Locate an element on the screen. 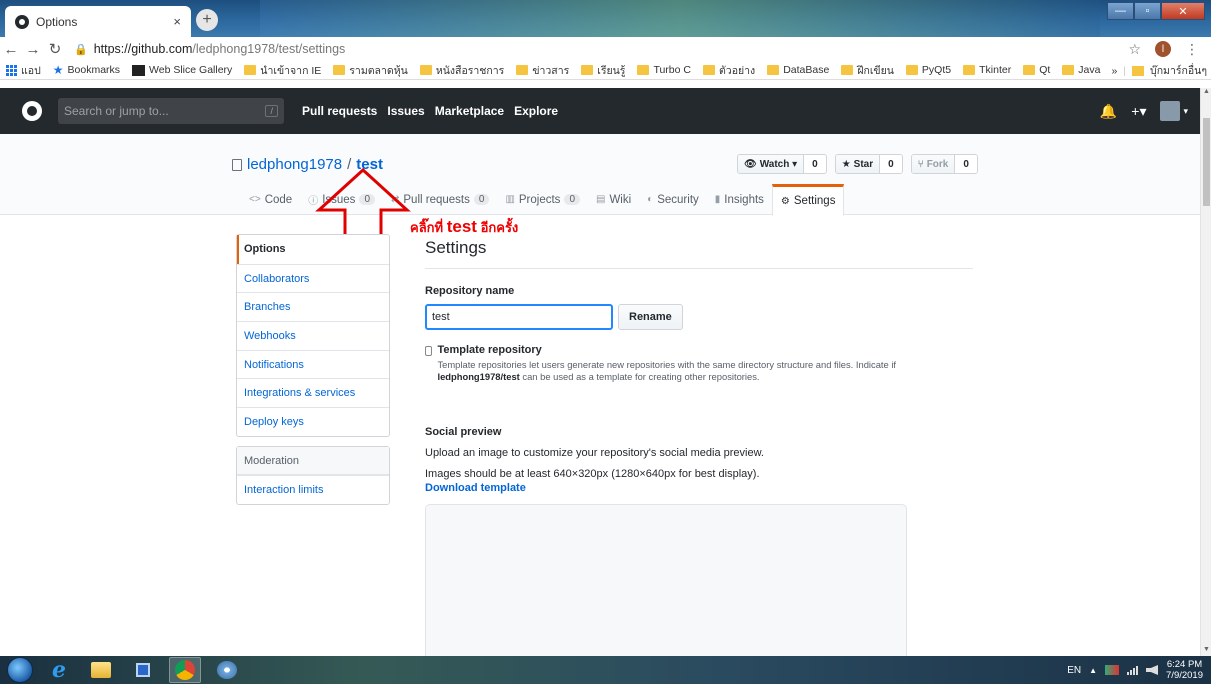  scroll-down-icon: ▼ is located at coordinates (1206, 651).